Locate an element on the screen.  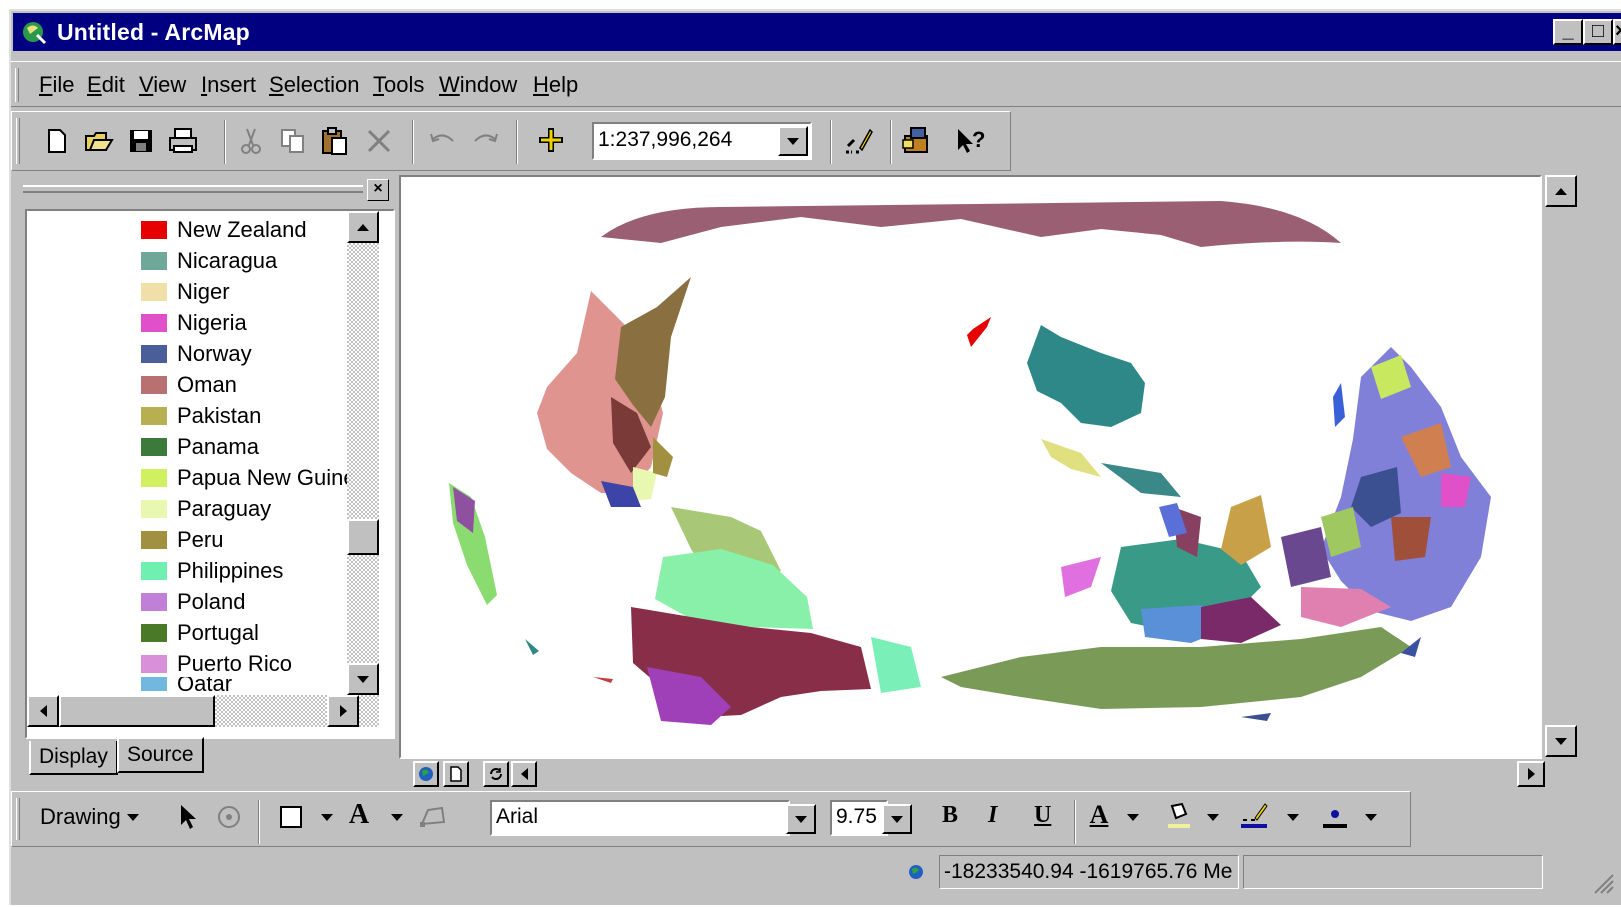
tab-source: Source is located at coordinates (160, 755).